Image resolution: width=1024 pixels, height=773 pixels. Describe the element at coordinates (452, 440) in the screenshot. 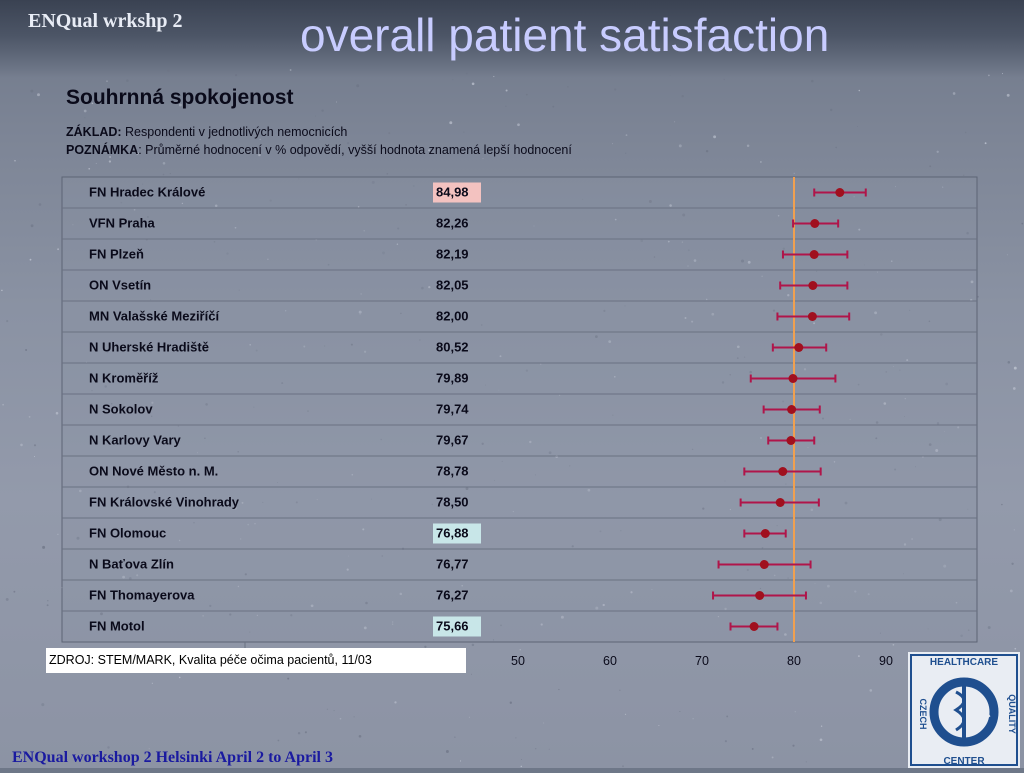

I see `value-label: 79,67` at that location.